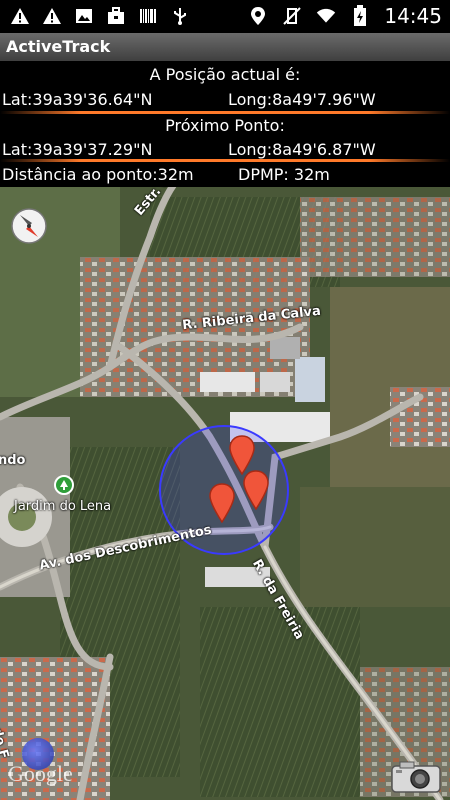 The height and width of the screenshot is (800, 450). What do you see at coordinates (416, 777) in the screenshot?
I see `camera-button` at bounding box center [416, 777].